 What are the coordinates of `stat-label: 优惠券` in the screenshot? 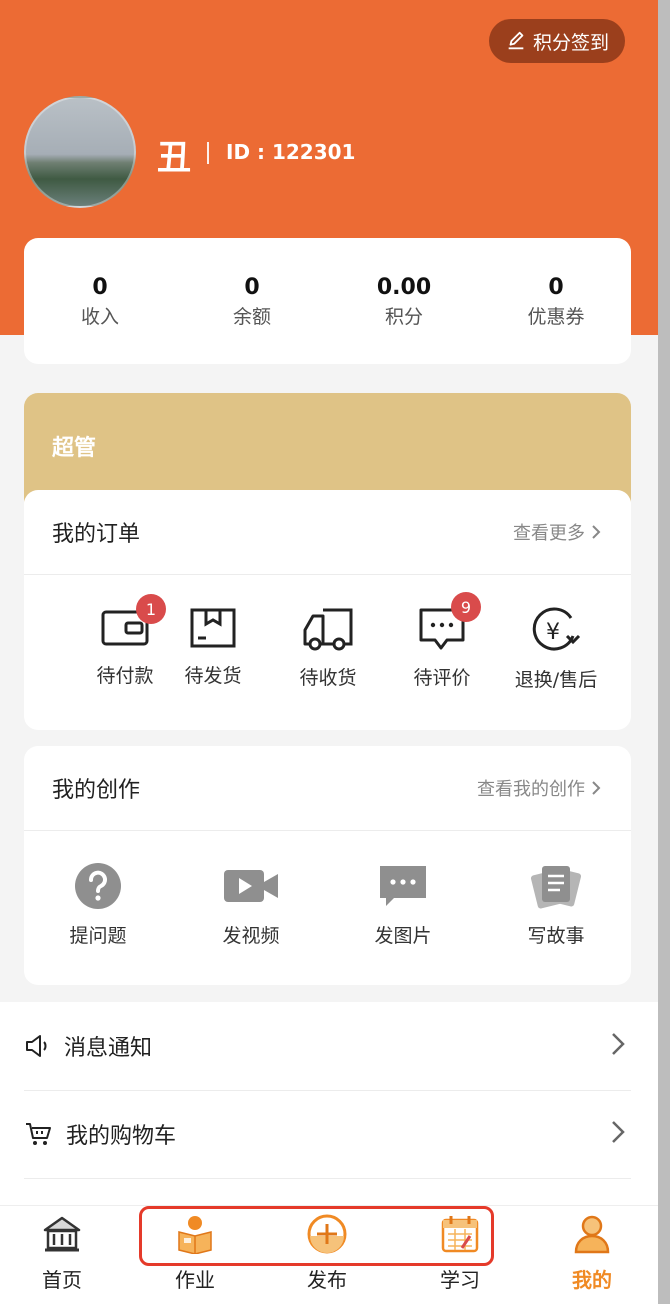 It's located at (556, 317).